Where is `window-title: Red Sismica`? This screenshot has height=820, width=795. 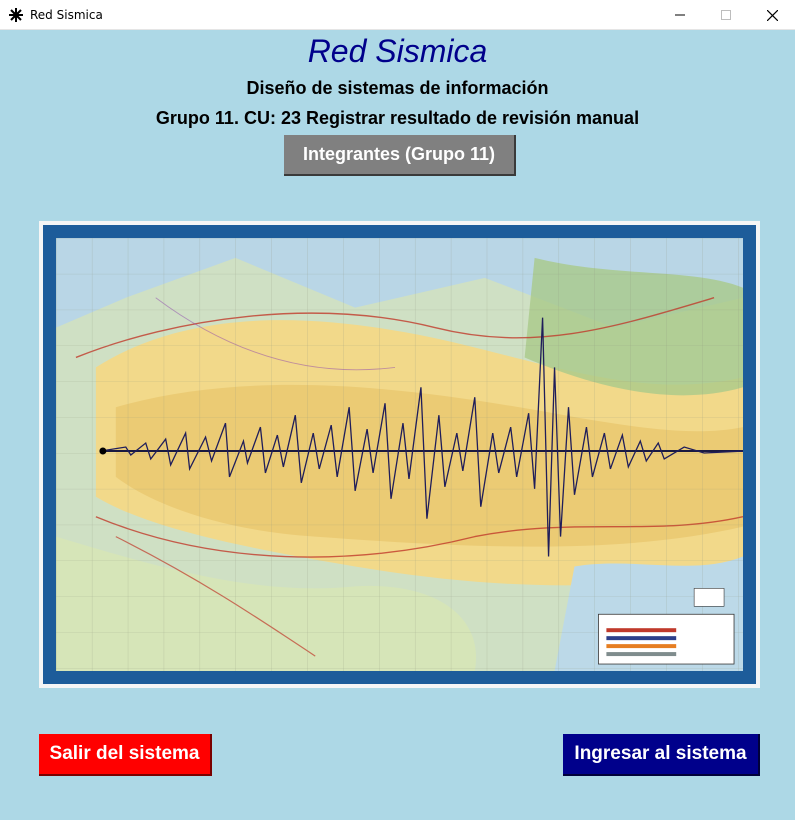 window-title: Red Sismica is located at coordinates (66, 14).